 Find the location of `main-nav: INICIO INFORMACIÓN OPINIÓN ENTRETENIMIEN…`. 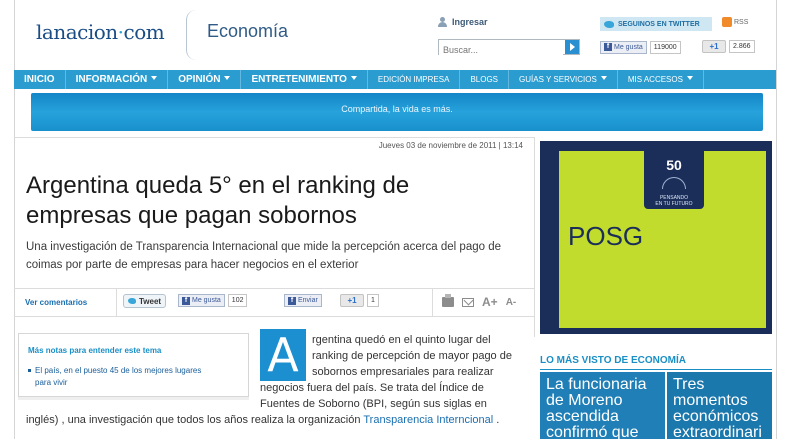

main-nav: INICIO INFORMACIÓN OPINIÓN ENTRETENIMIEN… is located at coordinates (395, 79).